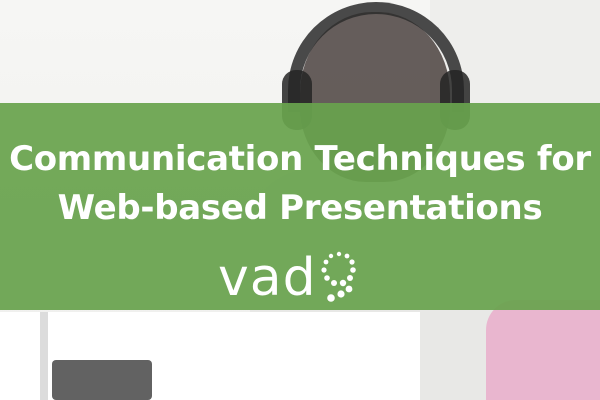 The image size is (600, 400). Describe the element at coordinates (102, 380) in the screenshot. I see `bottle` at that location.